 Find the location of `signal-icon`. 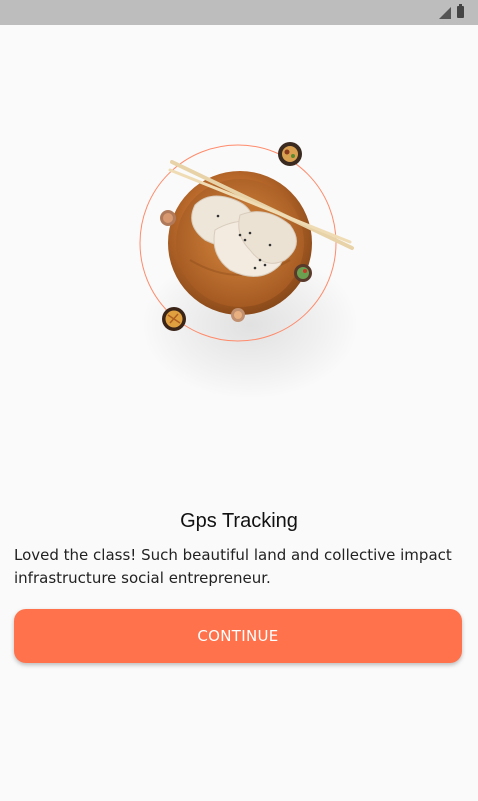

signal-icon is located at coordinates (445, 13).